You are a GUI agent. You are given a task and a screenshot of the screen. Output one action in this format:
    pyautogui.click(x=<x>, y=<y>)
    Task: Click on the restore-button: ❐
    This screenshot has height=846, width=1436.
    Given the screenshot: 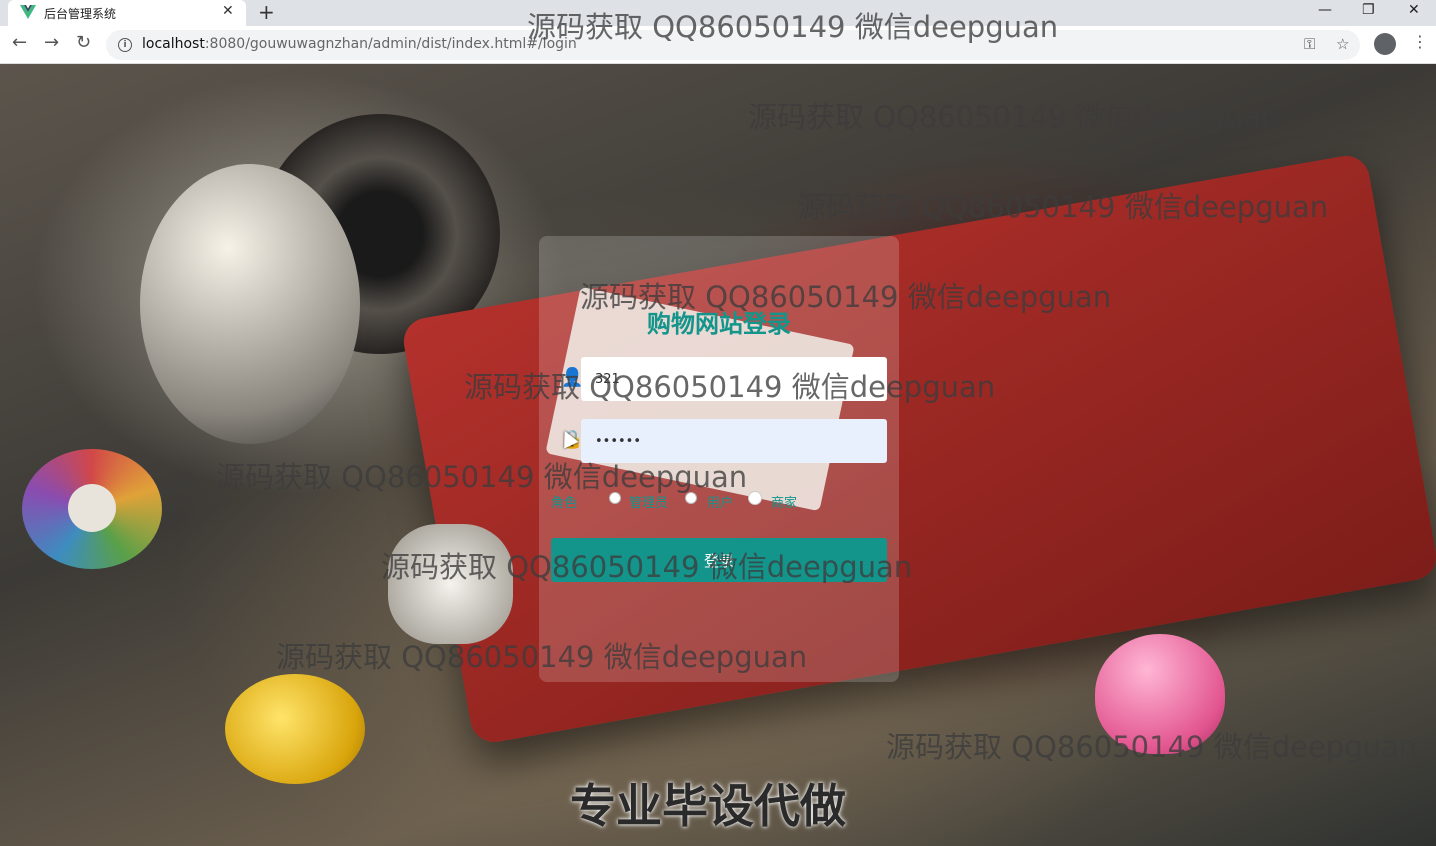 What is the action you would take?
    pyautogui.click(x=1368, y=10)
    